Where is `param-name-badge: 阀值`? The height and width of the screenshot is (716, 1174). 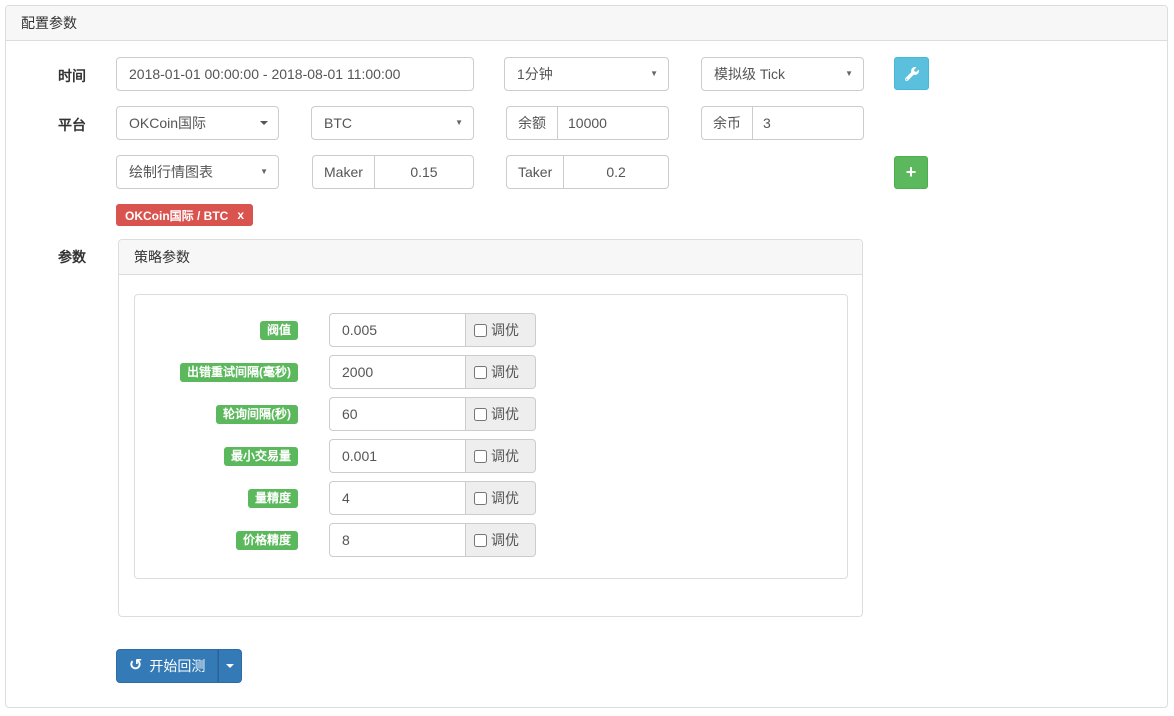
param-name-badge: 阀值 is located at coordinates (278, 330).